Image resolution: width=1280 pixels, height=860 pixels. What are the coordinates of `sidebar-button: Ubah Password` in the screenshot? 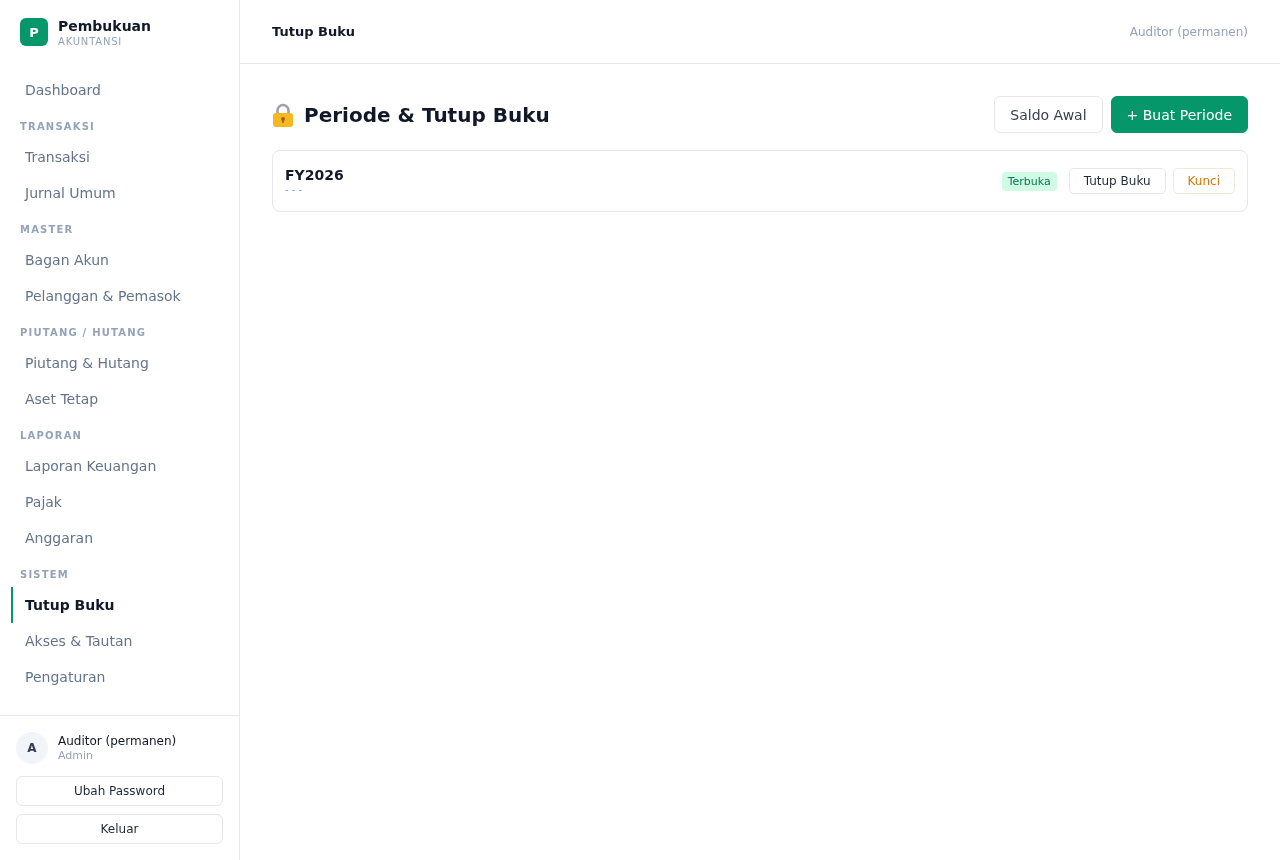 It's located at (119, 791).